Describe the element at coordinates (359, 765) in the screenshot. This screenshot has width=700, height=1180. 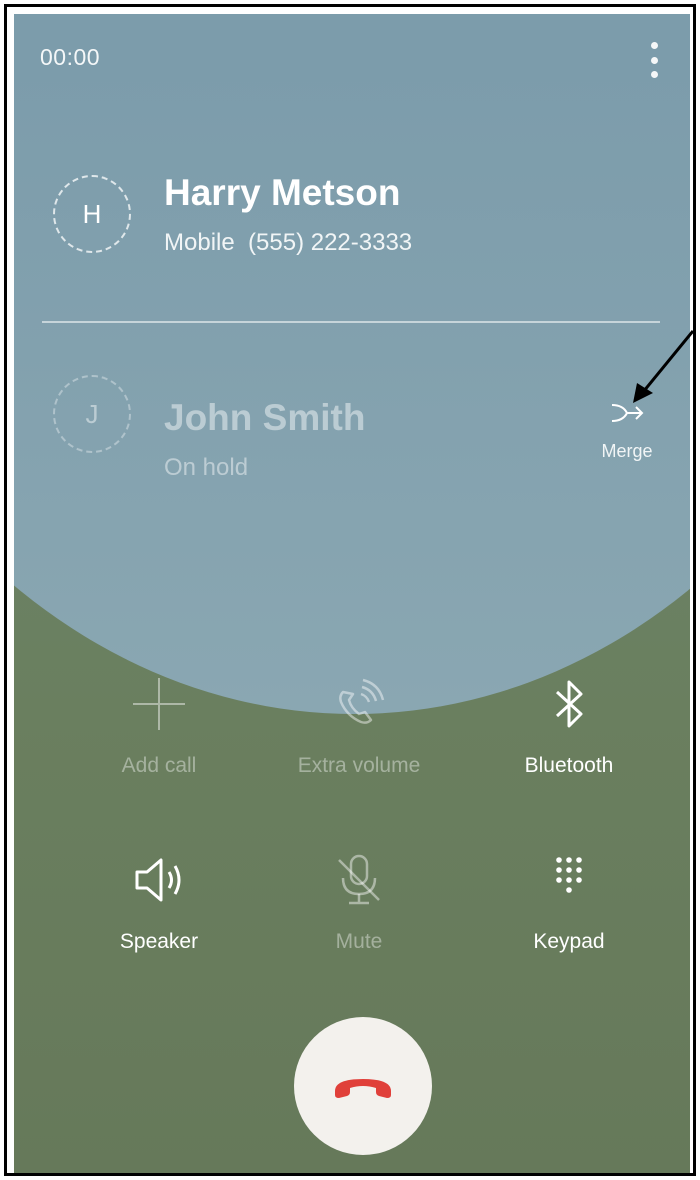
I see `extra-volume-label: Extra volume` at that location.